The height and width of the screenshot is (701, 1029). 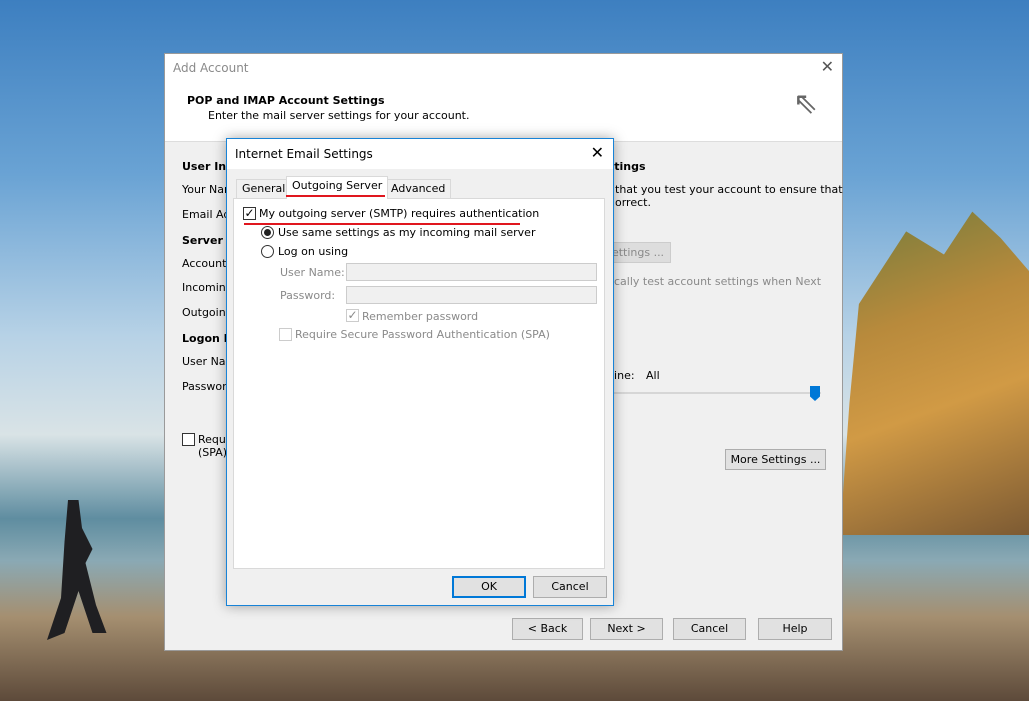 What do you see at coordinates (77, 570) in the screenshot?
I see `background-runner` at bounding box center [77, 570].